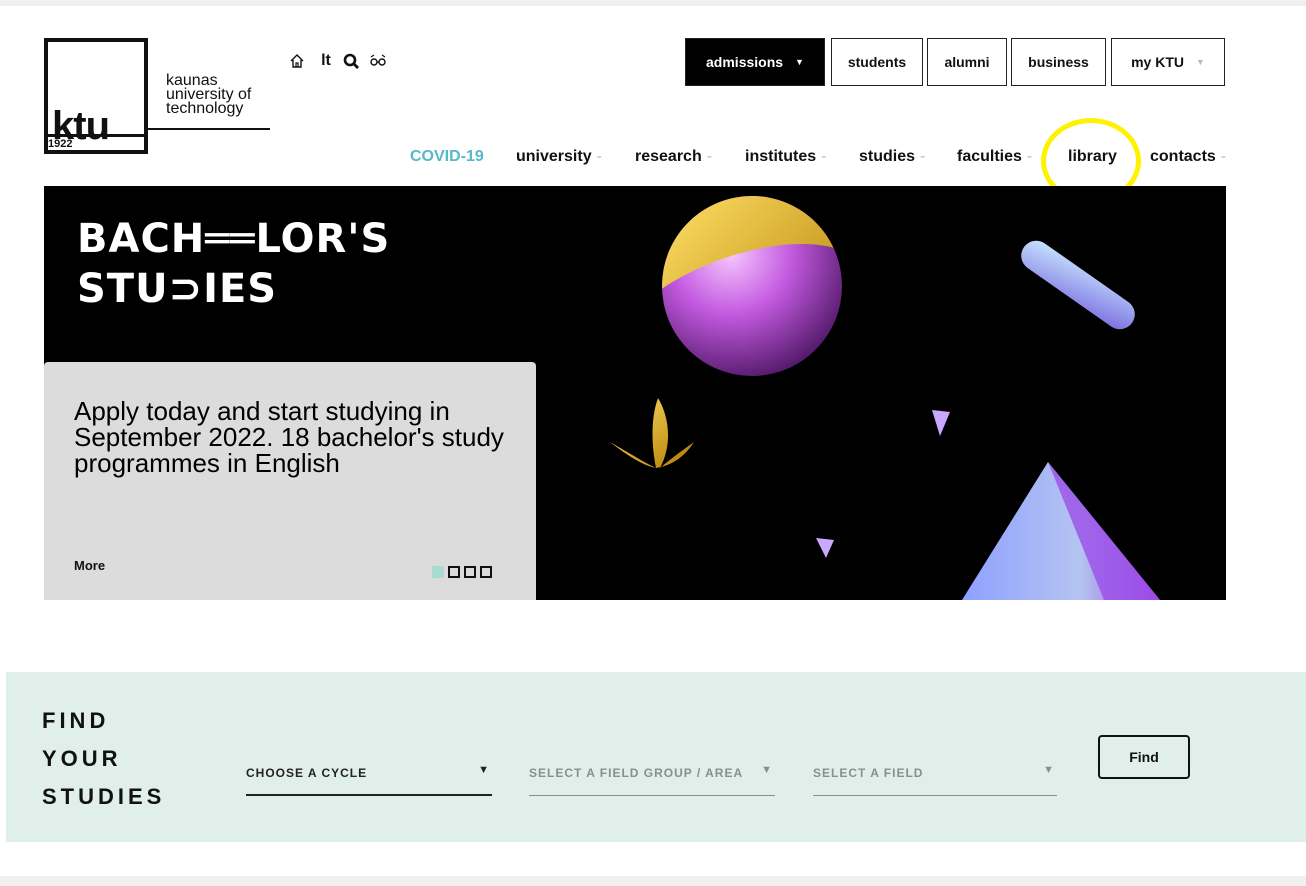 The height and width of the screenshot is (886, 1306). What do you see at coordinates (157, 100) in the screenshot?
I see `ktu-logo: ktu 1922 kaunas university of technology` at bounding box center [157, 100].